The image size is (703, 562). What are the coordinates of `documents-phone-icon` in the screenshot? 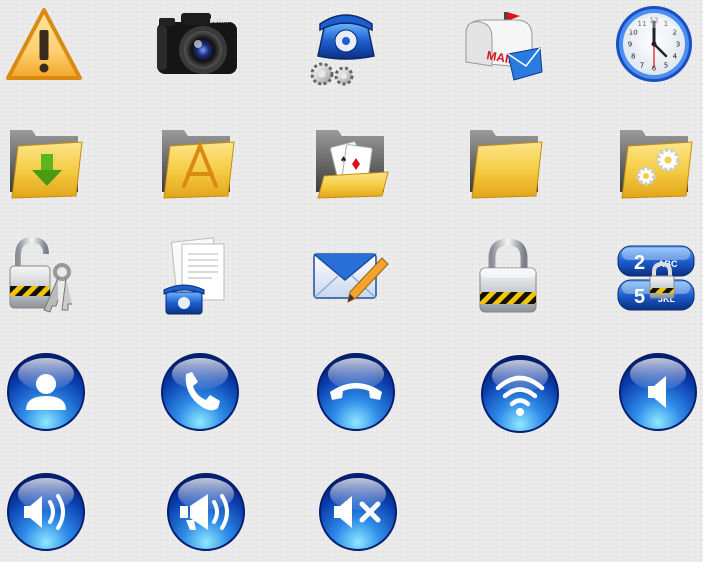 It's located at (200, 276).